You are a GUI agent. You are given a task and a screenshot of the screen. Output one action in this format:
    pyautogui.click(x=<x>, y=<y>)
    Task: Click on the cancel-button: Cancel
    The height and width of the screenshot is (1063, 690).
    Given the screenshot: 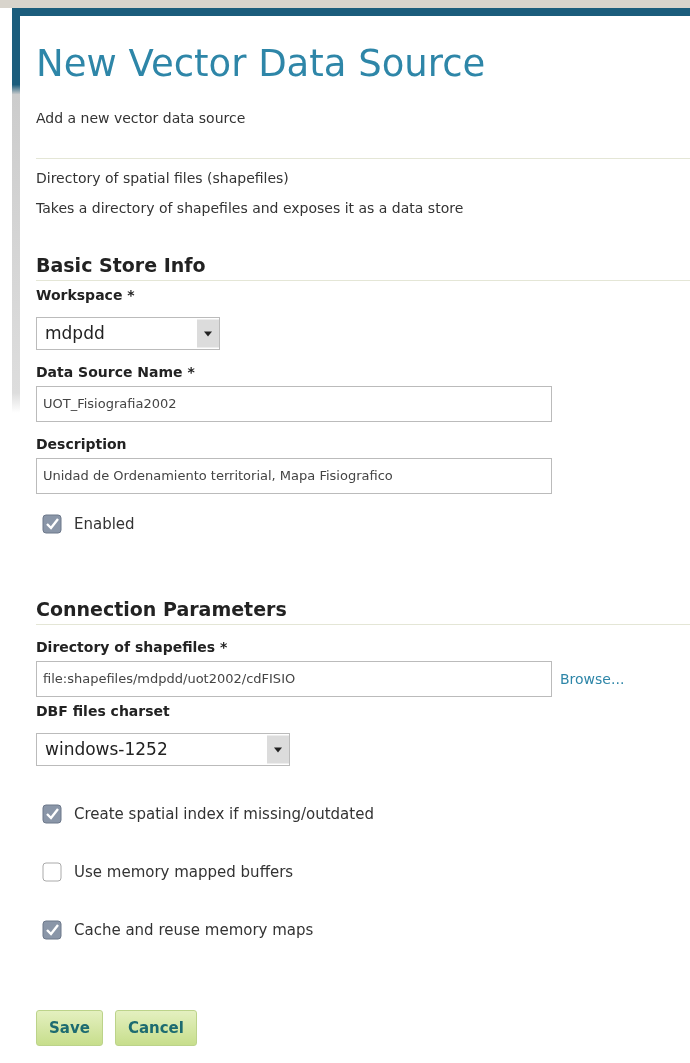 What is the action you would take?
    pyautogui.click(x=155, y=1027)
    